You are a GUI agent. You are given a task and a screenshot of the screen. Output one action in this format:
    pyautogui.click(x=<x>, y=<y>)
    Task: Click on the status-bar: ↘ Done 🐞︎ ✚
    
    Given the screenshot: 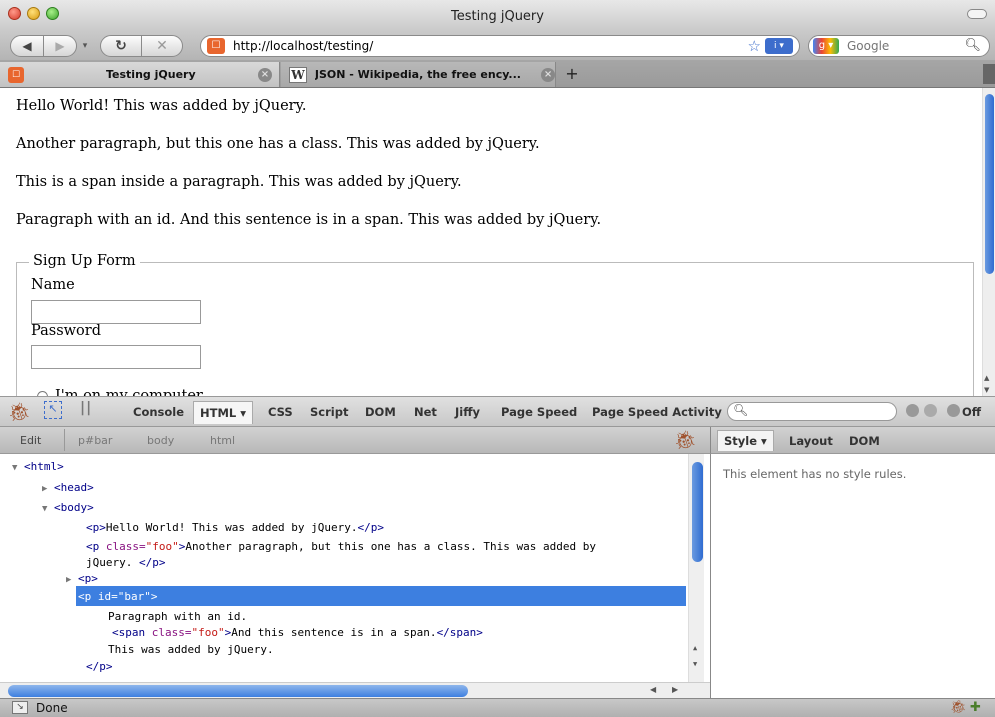 What is the action you would take?
    pyautogui.click(x=497, y=707)
    